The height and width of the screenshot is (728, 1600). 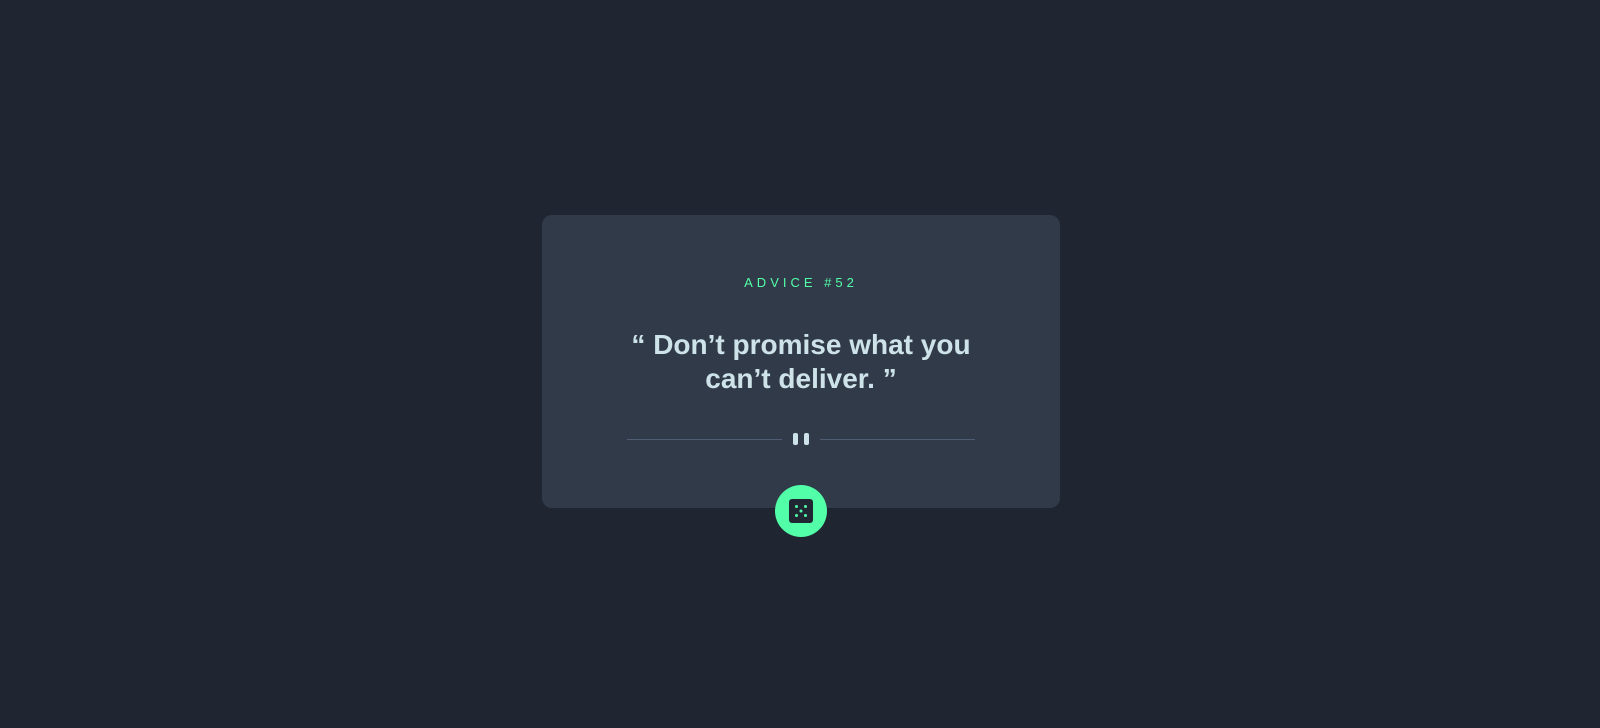 I want to click on dice-icon, so click(x=801, y=511).